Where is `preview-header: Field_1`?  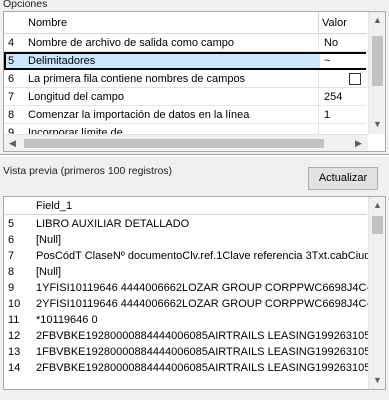
preview-header: Field_1 is located at coordinates (185, 206).